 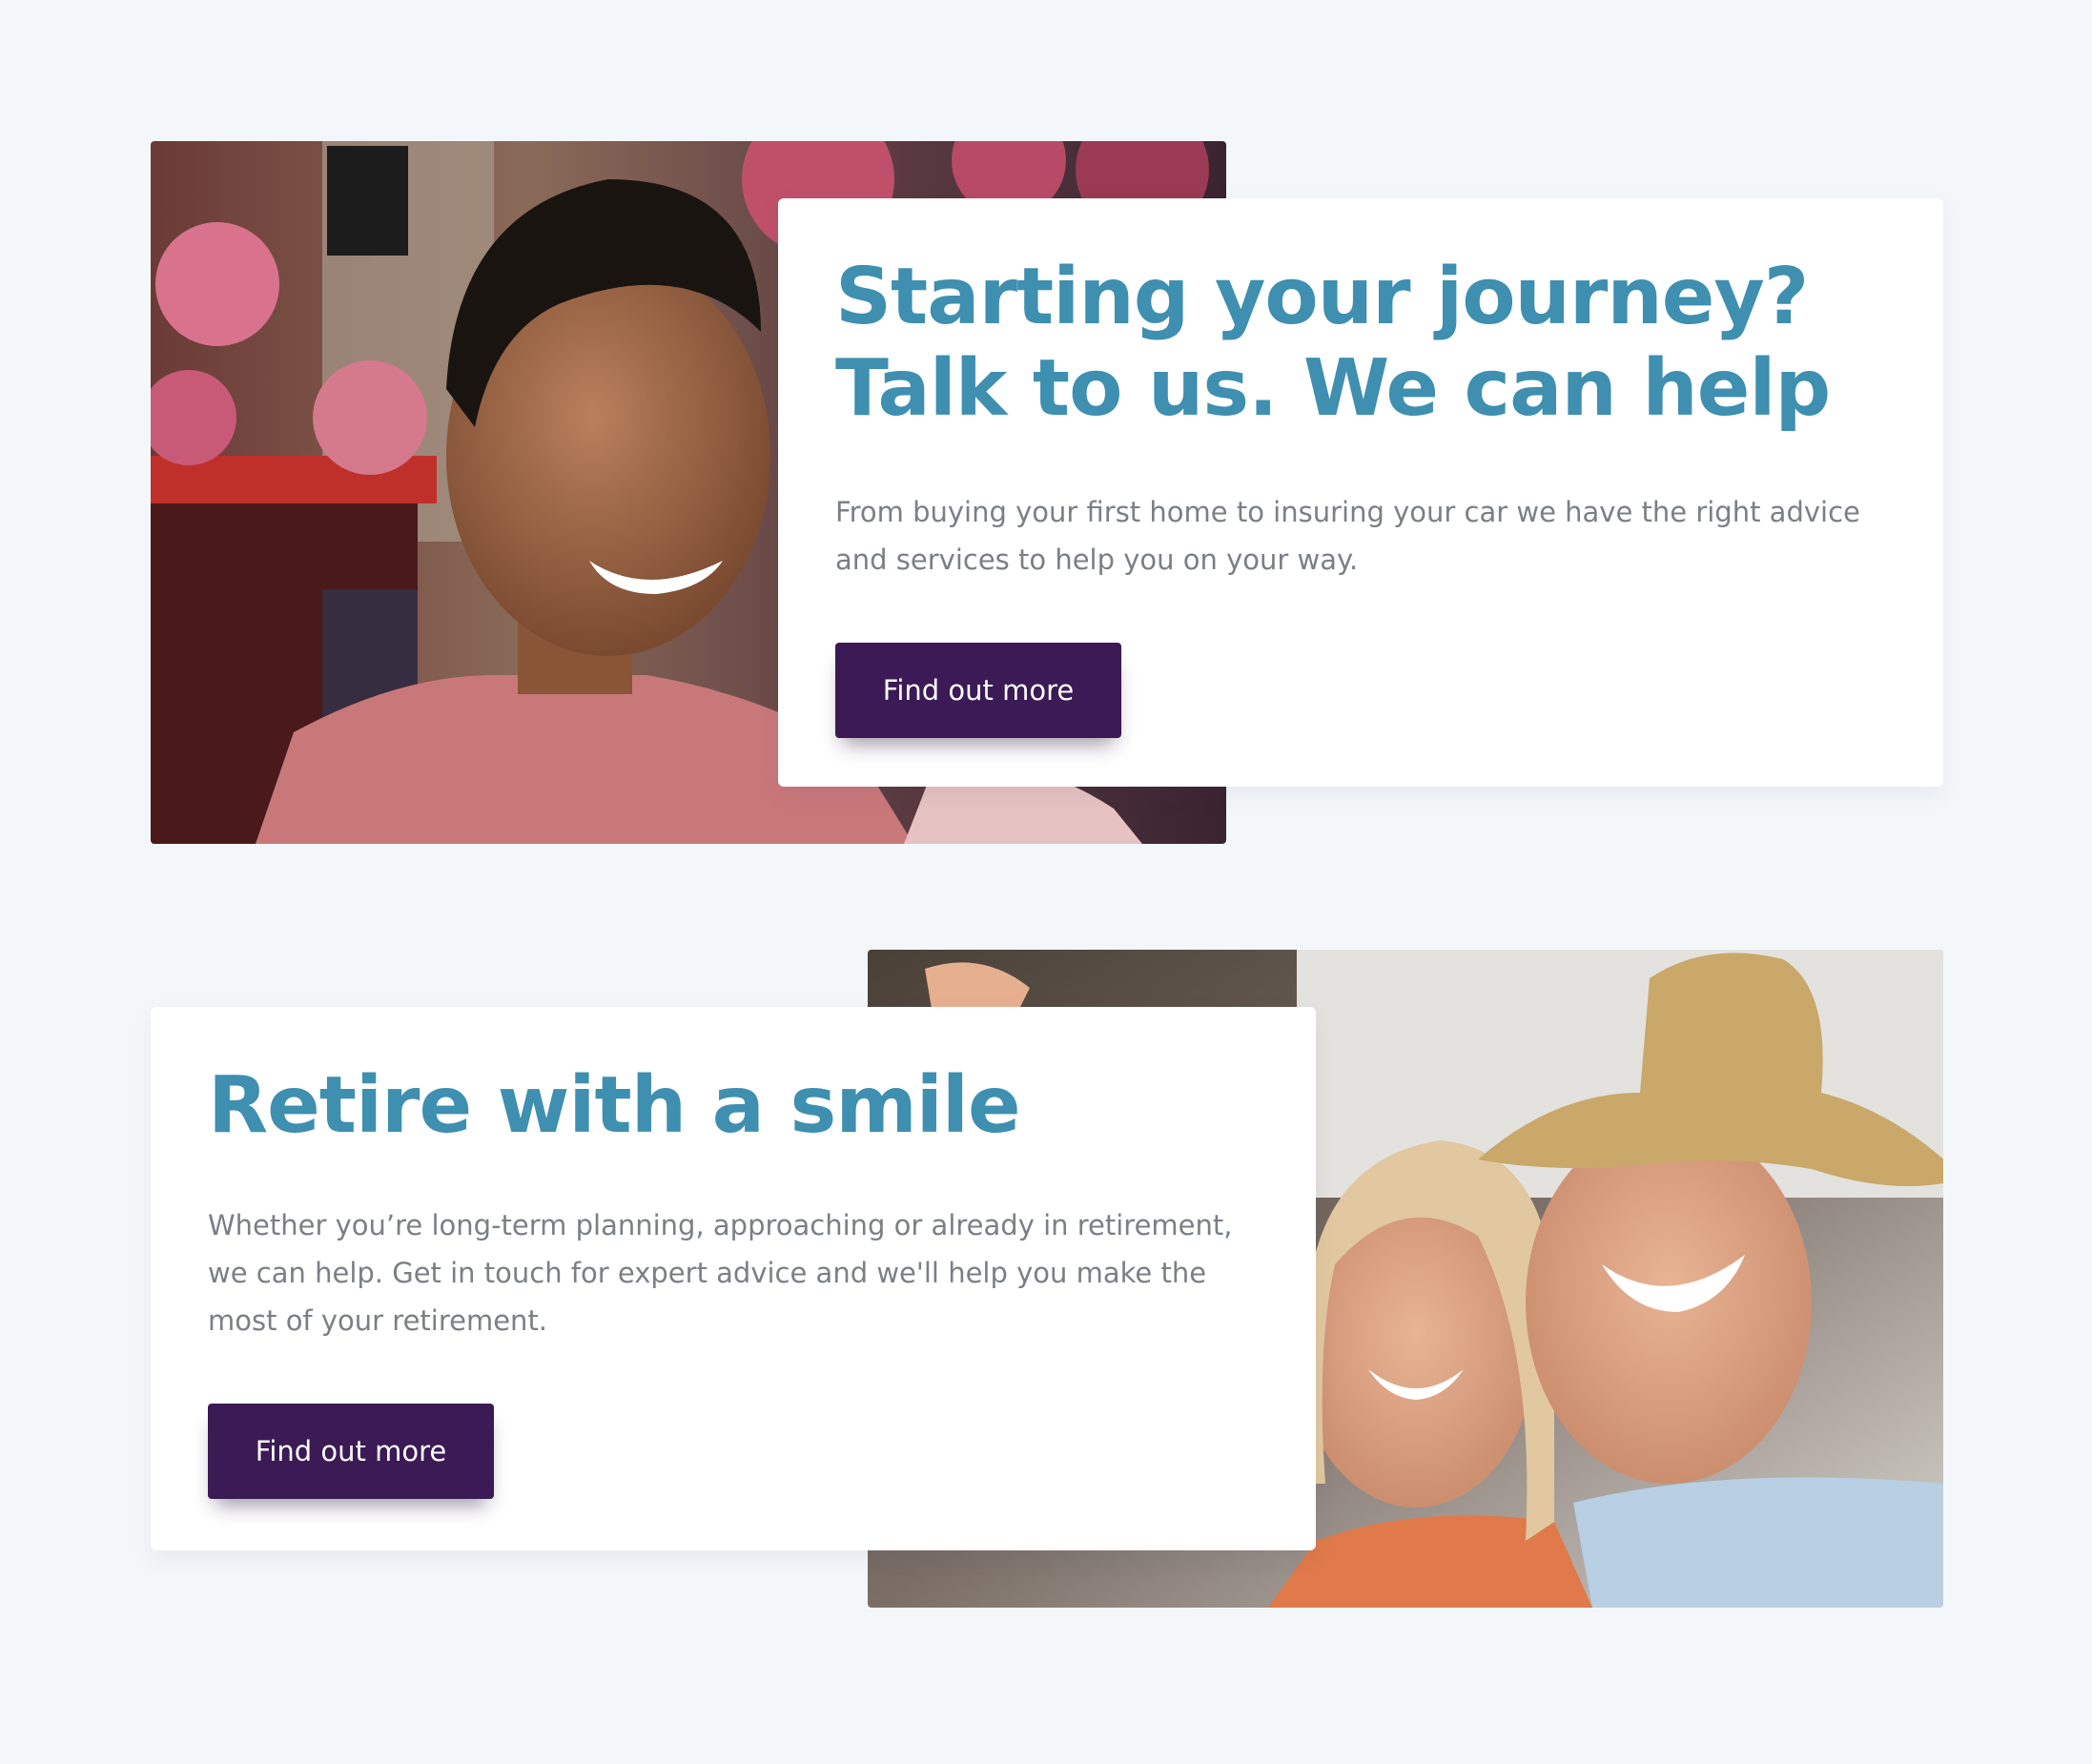 I want to click on journey-find-out-more-button: Find out more, so click(x=978, y=690).